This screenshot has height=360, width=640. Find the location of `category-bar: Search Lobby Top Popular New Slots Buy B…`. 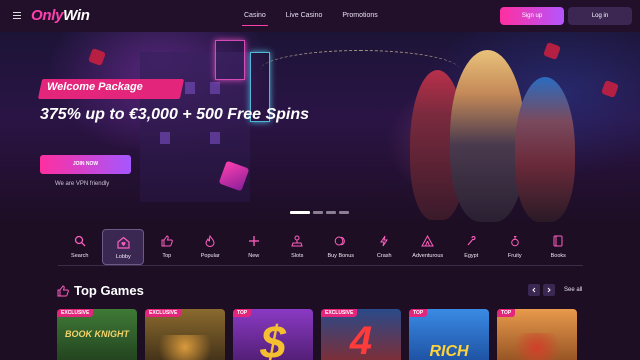

category-bar: Search Lobby Top Popular New Slots Buy B… is located at coordinates (319, 247).